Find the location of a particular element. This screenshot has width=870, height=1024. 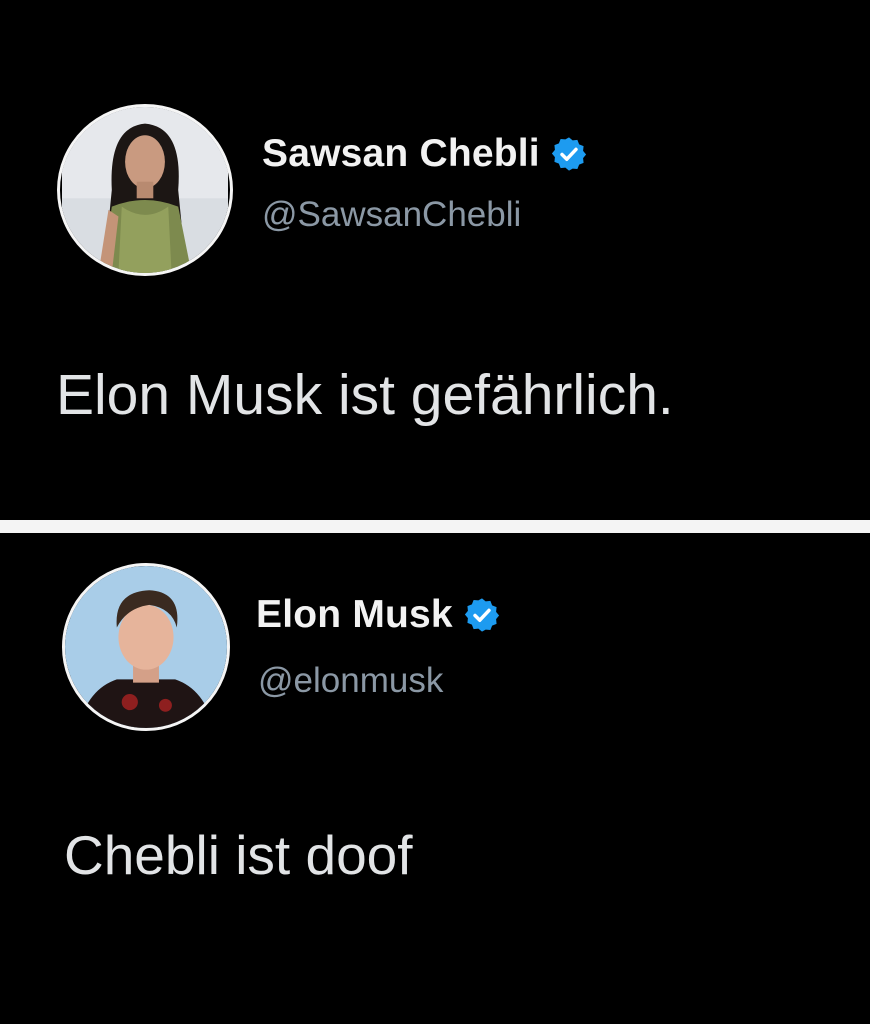

display-name: Elon Musk is located at coordinates (354, 615).